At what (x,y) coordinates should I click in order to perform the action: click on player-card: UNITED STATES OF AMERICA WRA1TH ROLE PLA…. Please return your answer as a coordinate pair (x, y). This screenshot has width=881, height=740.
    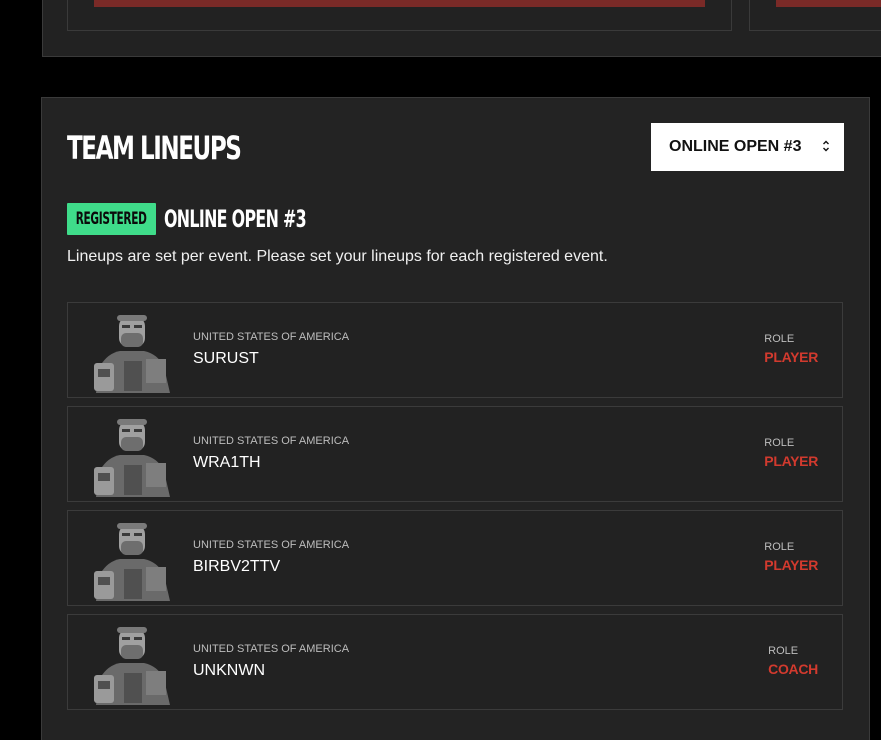
    Looking at the image, I should click on (455, 454).